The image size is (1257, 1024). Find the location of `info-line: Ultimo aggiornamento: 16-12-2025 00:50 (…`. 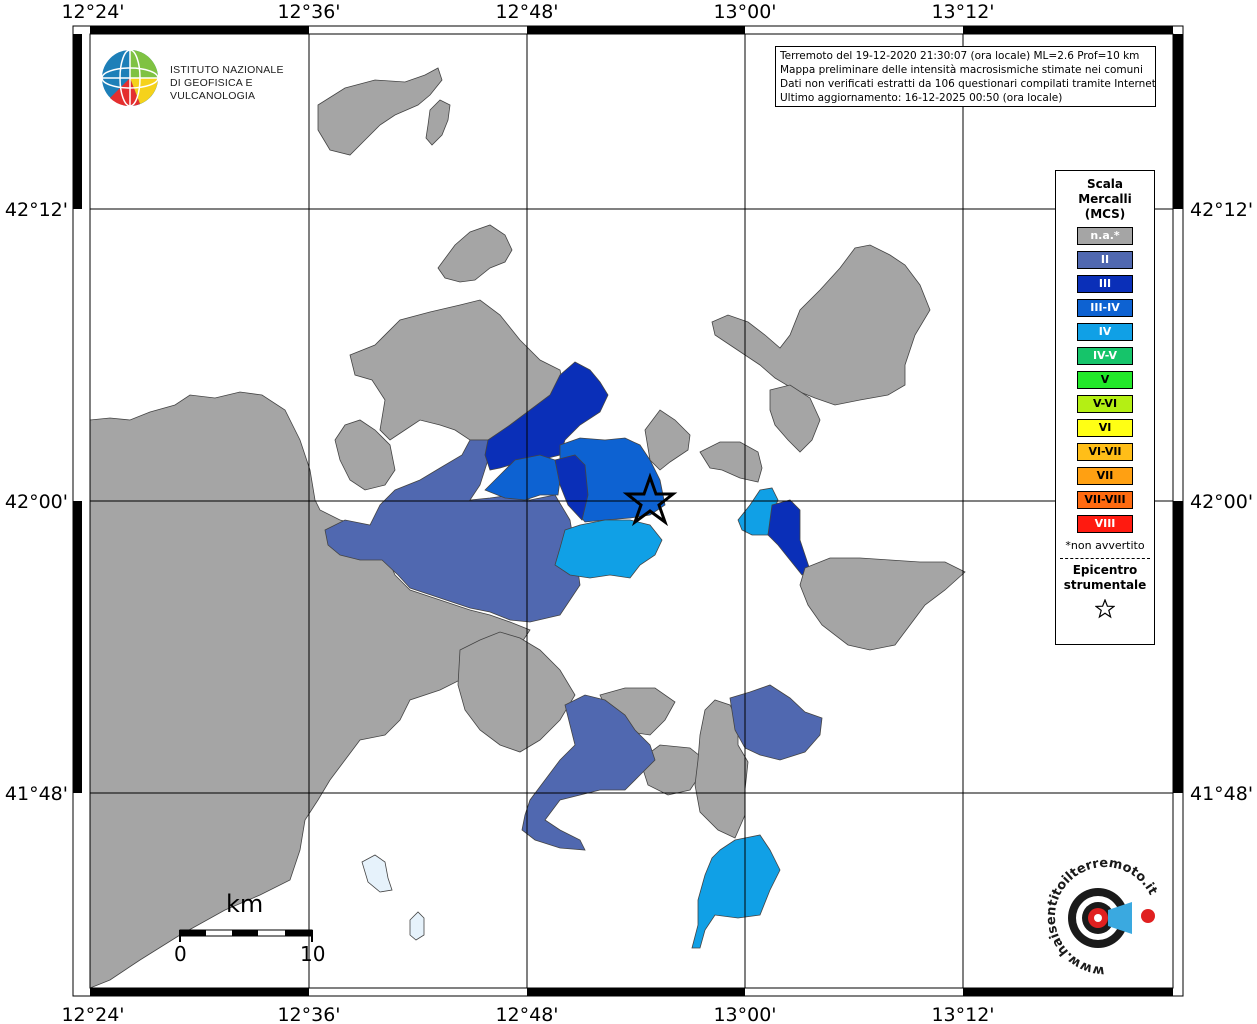

info-line: Ultimo aggiornamento: 16-12-2025 00:50 (… is located at coordinates (921, 98).